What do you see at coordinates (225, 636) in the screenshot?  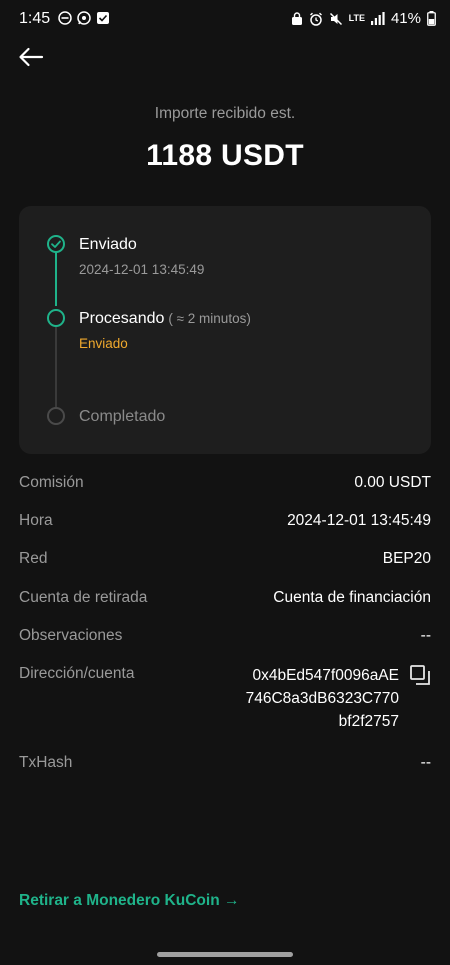 I see `detail-row-remarks: Observaciones --` at bounding box center [225, 636].